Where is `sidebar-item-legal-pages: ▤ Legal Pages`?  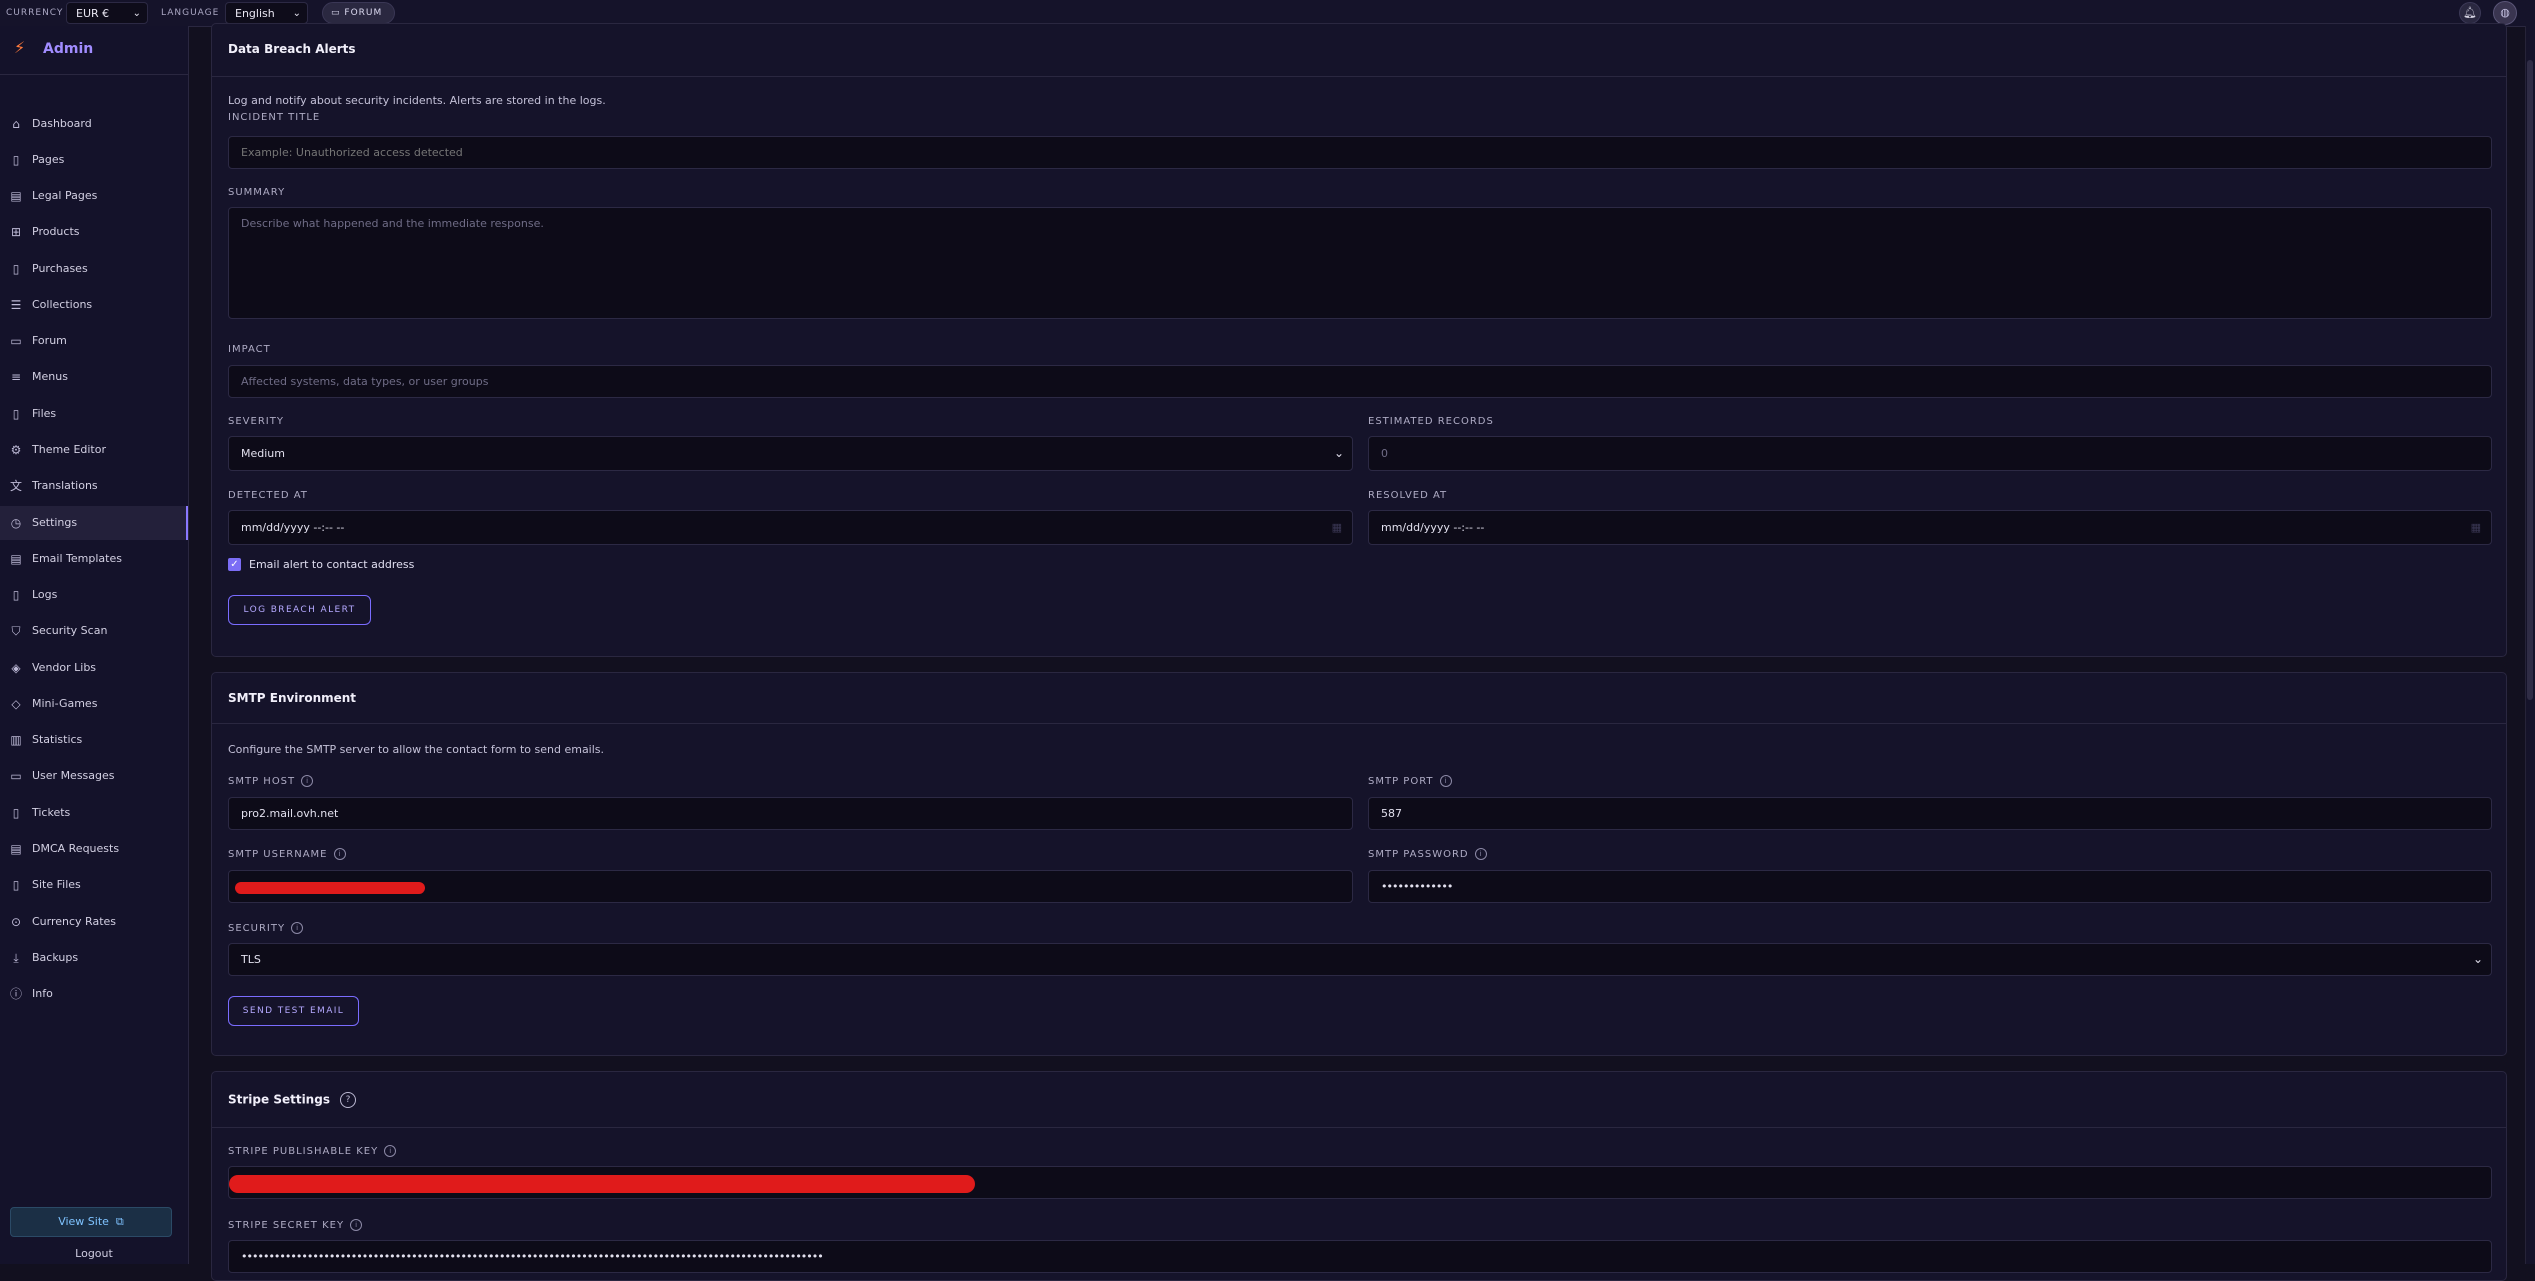 sidebar-item-legal-pages: ▤ Legal Pages is located at coordinates (94, 196).